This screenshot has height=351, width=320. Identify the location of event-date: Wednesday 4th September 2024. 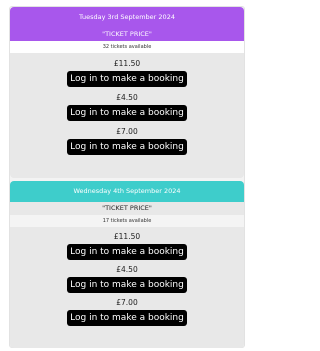
(127, 191).